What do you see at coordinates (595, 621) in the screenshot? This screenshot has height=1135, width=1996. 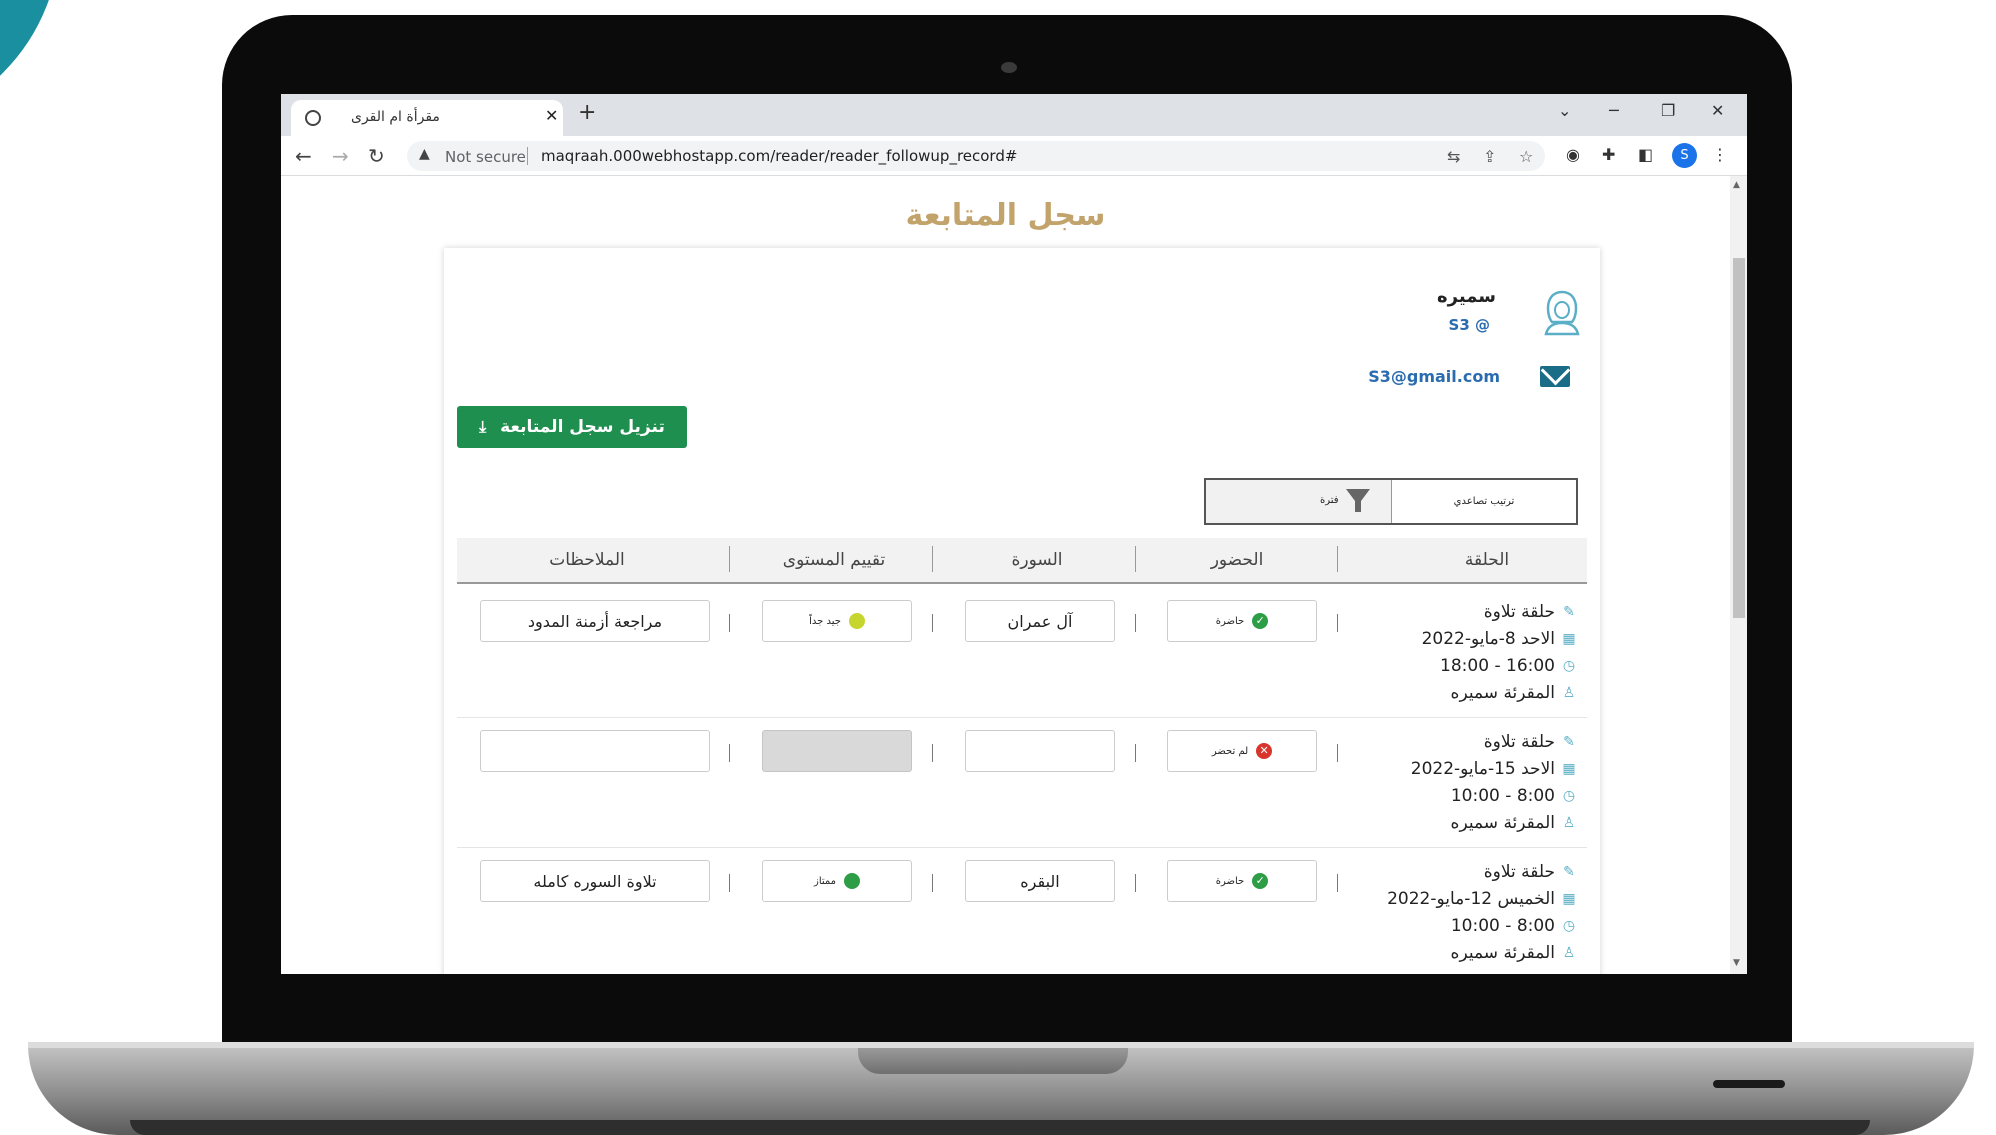 I see `notes-field: مراجعة أزمنة المدود` at bounding box center [595, 621].